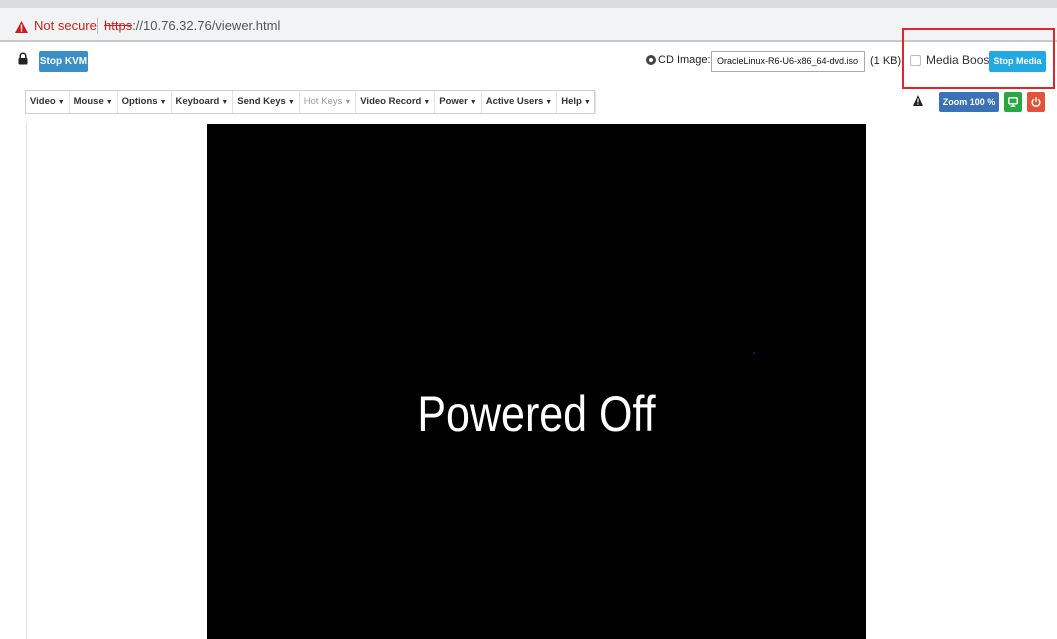 This screenshot has height=639, width=1057. What do you see at coordinates (139, 101) in the screenshot?
I see `menu-label: Options` at bounding box center [139, 101].